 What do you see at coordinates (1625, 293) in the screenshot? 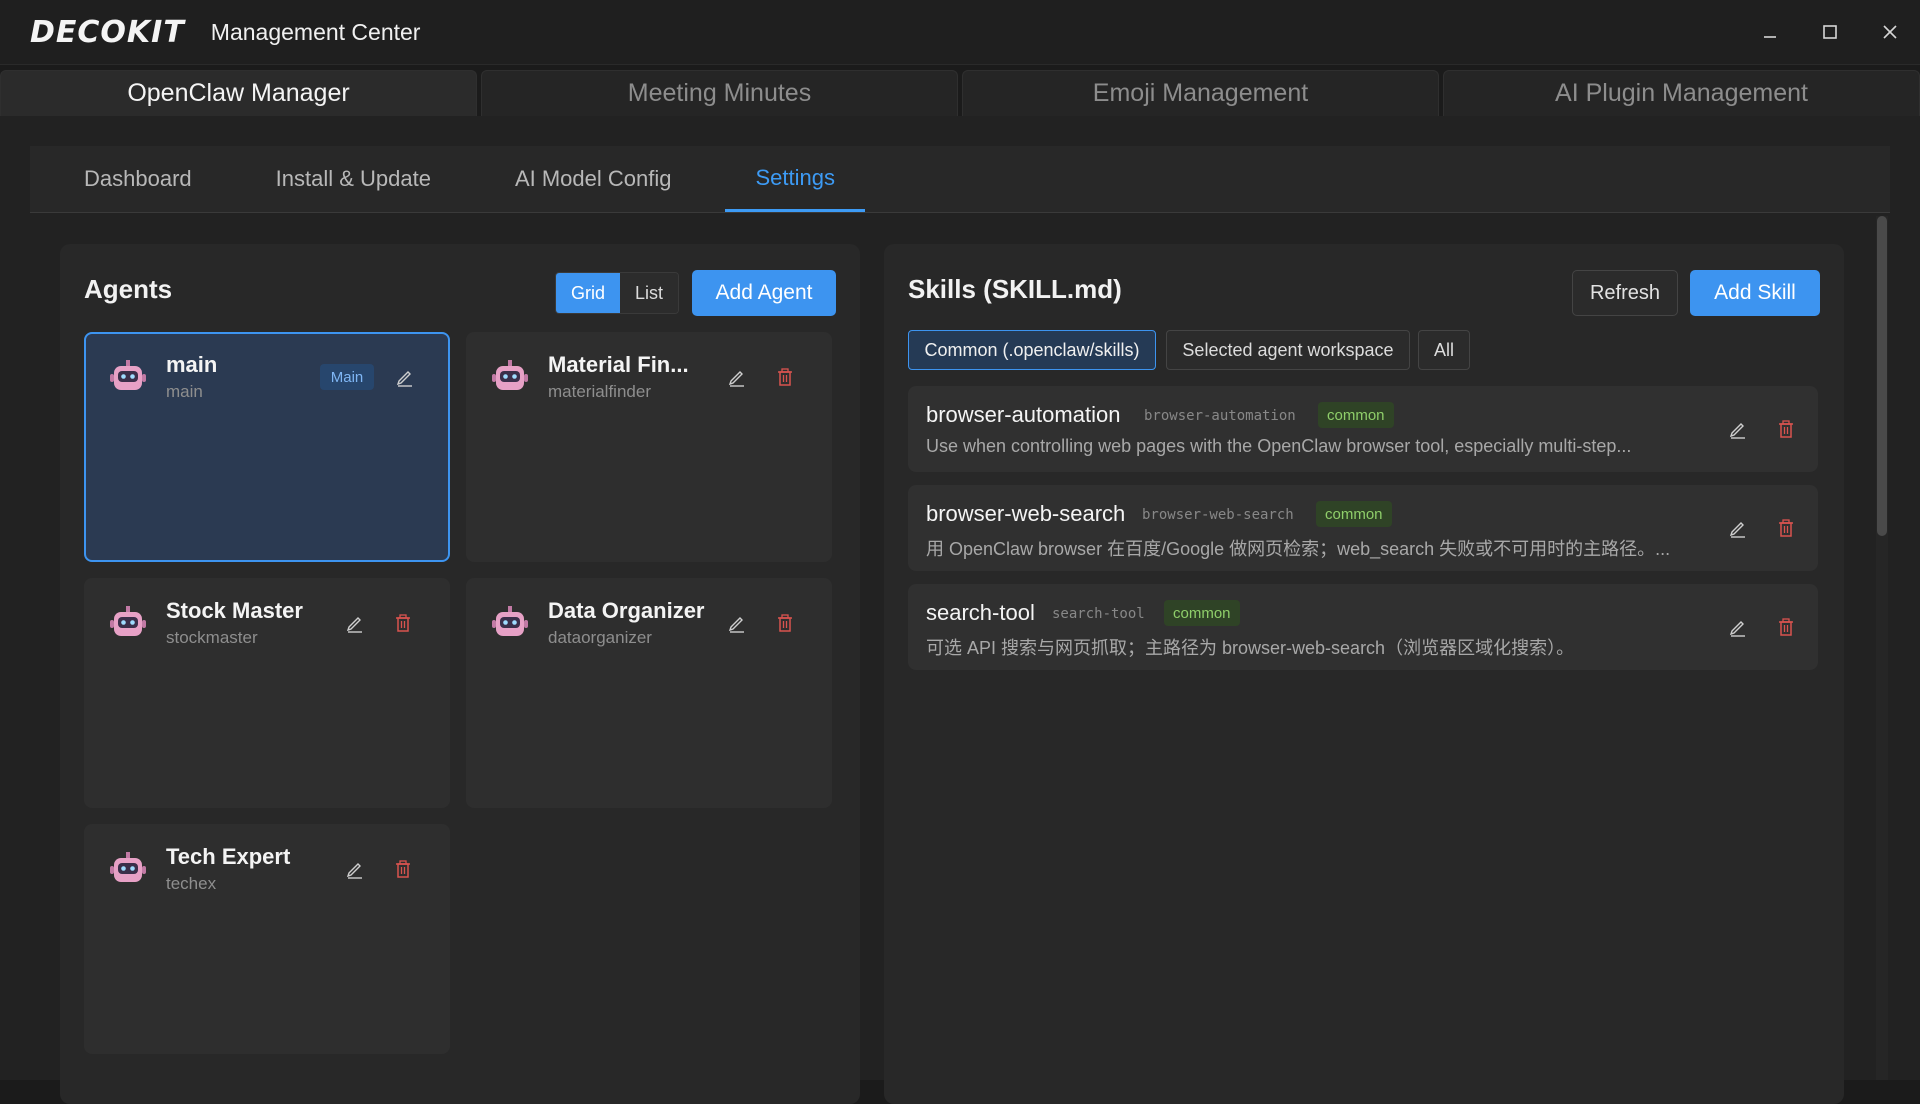
I see `refresh-button: Refresh` at bounding box center [1625, 293].